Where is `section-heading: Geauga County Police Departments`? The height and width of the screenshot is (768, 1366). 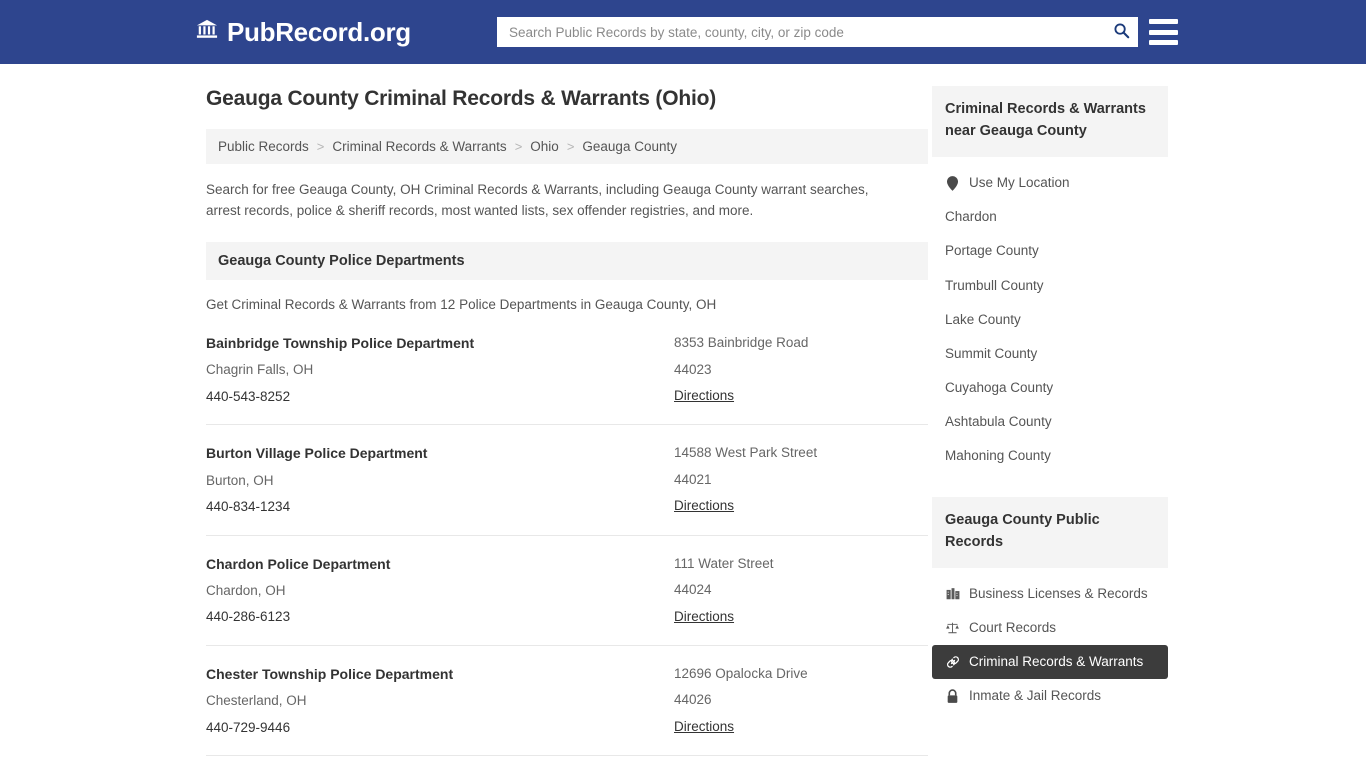
section-heading: Geauga County Police Departments is located at coordinates (567, 261).